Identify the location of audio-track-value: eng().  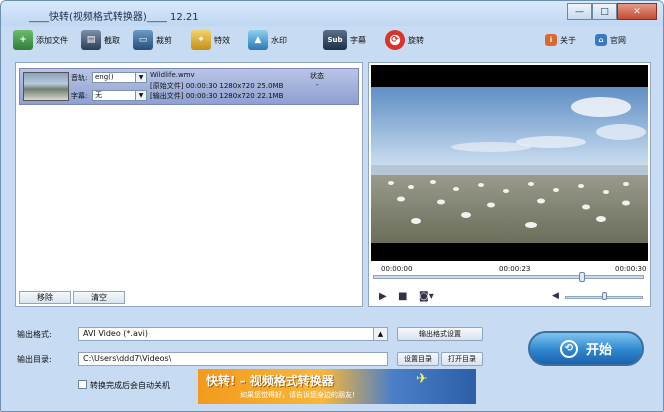
(104, 77).